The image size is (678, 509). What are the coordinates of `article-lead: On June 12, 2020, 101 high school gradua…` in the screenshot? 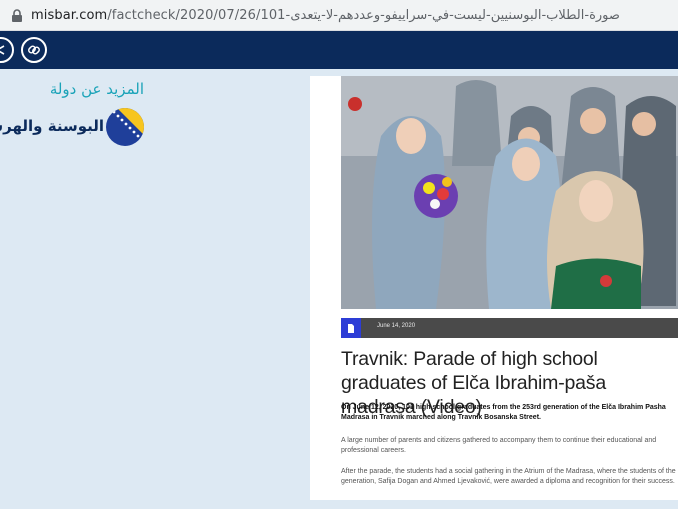 It's located at (503, 412).